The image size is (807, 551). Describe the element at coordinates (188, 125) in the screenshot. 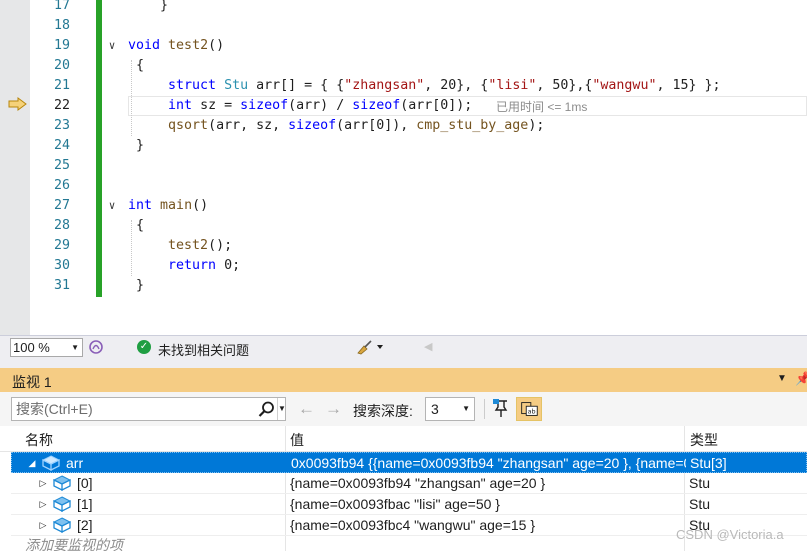

I see `code-token: qsort` at that location.